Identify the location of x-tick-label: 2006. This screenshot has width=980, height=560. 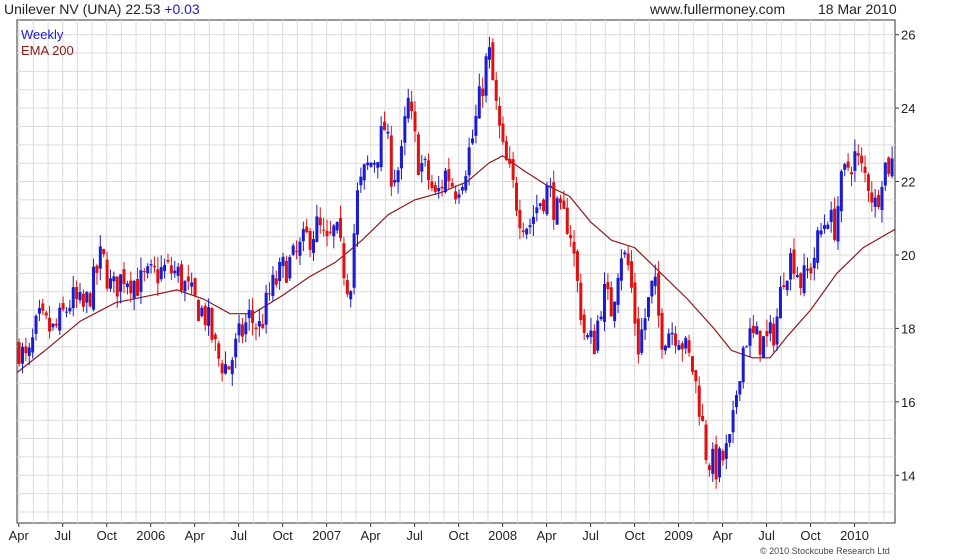
(150, 535).